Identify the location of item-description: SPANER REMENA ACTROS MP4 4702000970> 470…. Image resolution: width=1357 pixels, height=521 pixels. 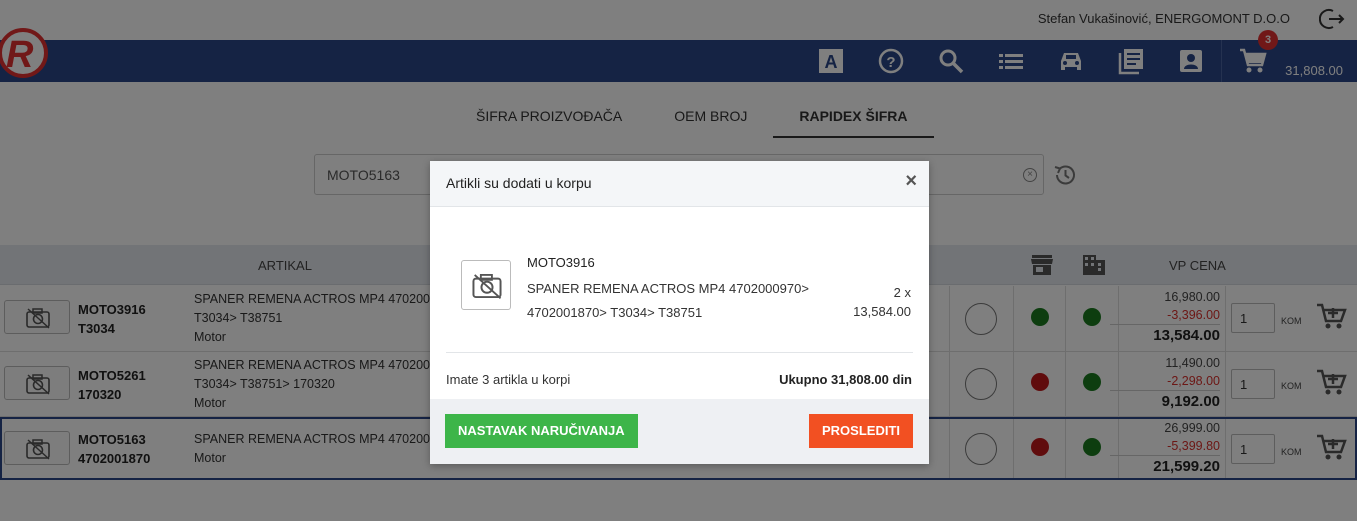
(677, 301).